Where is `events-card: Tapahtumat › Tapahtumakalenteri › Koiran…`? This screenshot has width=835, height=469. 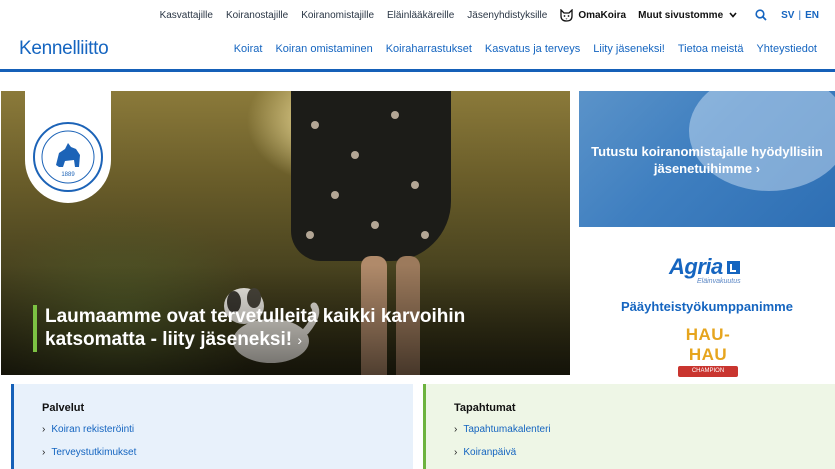
events-card: Tapahtumat › Tapahtumakalenteri › Koiran… is located at coordinates (629, 426).